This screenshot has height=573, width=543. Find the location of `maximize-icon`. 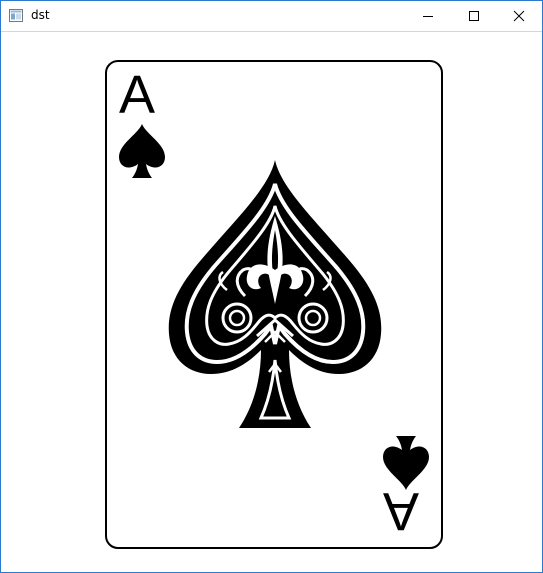

maximize-icon is located at coordinates (474, 16).